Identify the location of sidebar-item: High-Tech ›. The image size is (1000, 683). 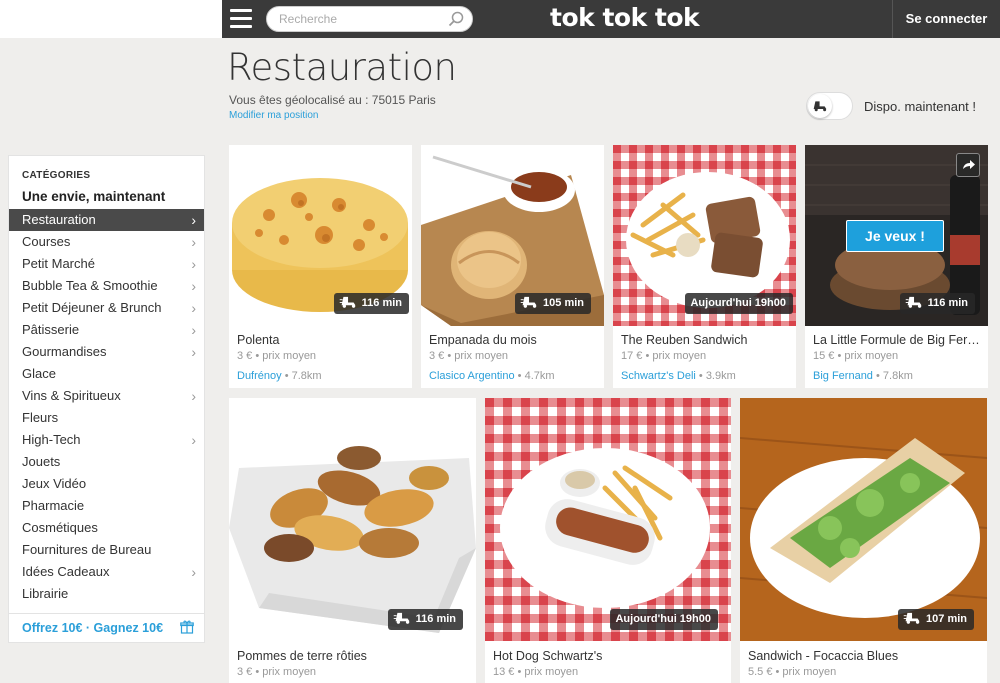
(106, 440).